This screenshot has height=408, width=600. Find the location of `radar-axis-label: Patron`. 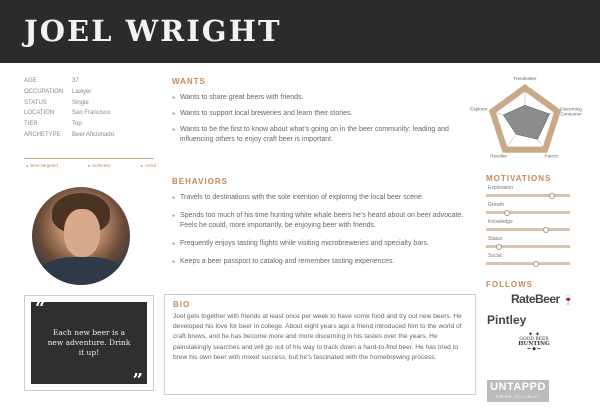

radar-axis-label: Patron is located at coordinates (552, 156).